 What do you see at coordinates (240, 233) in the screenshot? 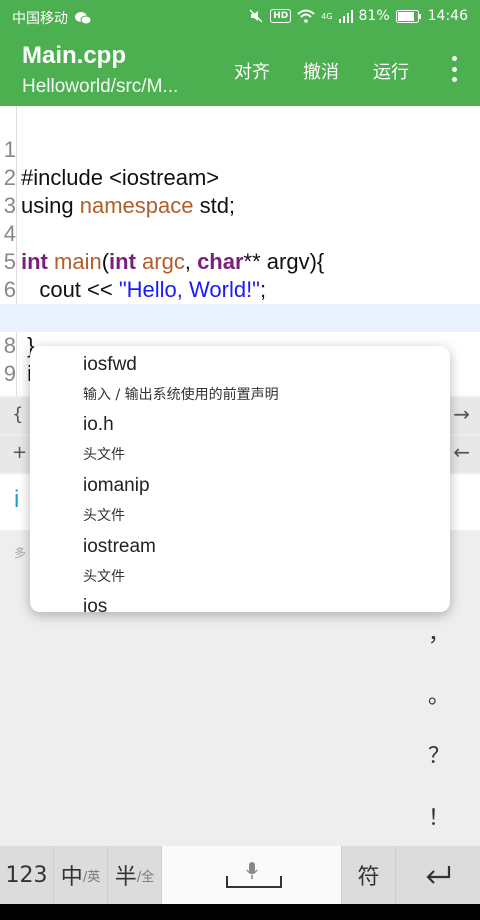
I see `code-line: 4 int main(int argc, char** argv){` at bounding box center [240, 233].